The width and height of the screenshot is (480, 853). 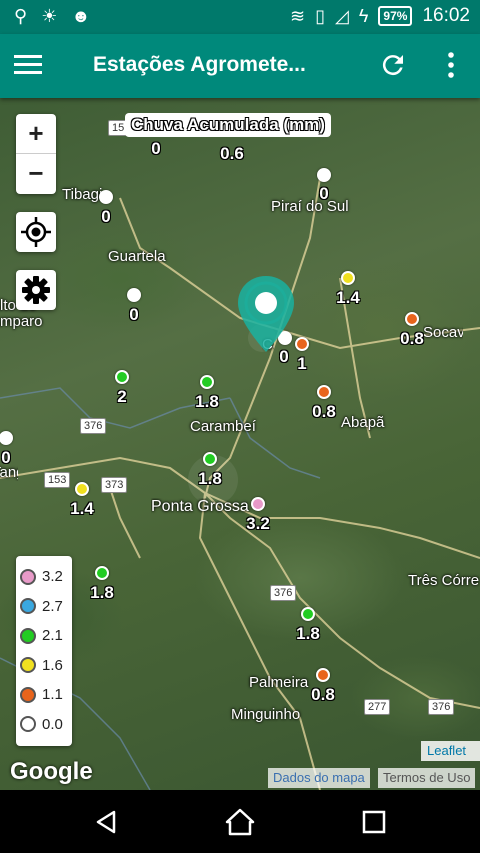 I want to click on locate-button, so click(x=36, y=232).